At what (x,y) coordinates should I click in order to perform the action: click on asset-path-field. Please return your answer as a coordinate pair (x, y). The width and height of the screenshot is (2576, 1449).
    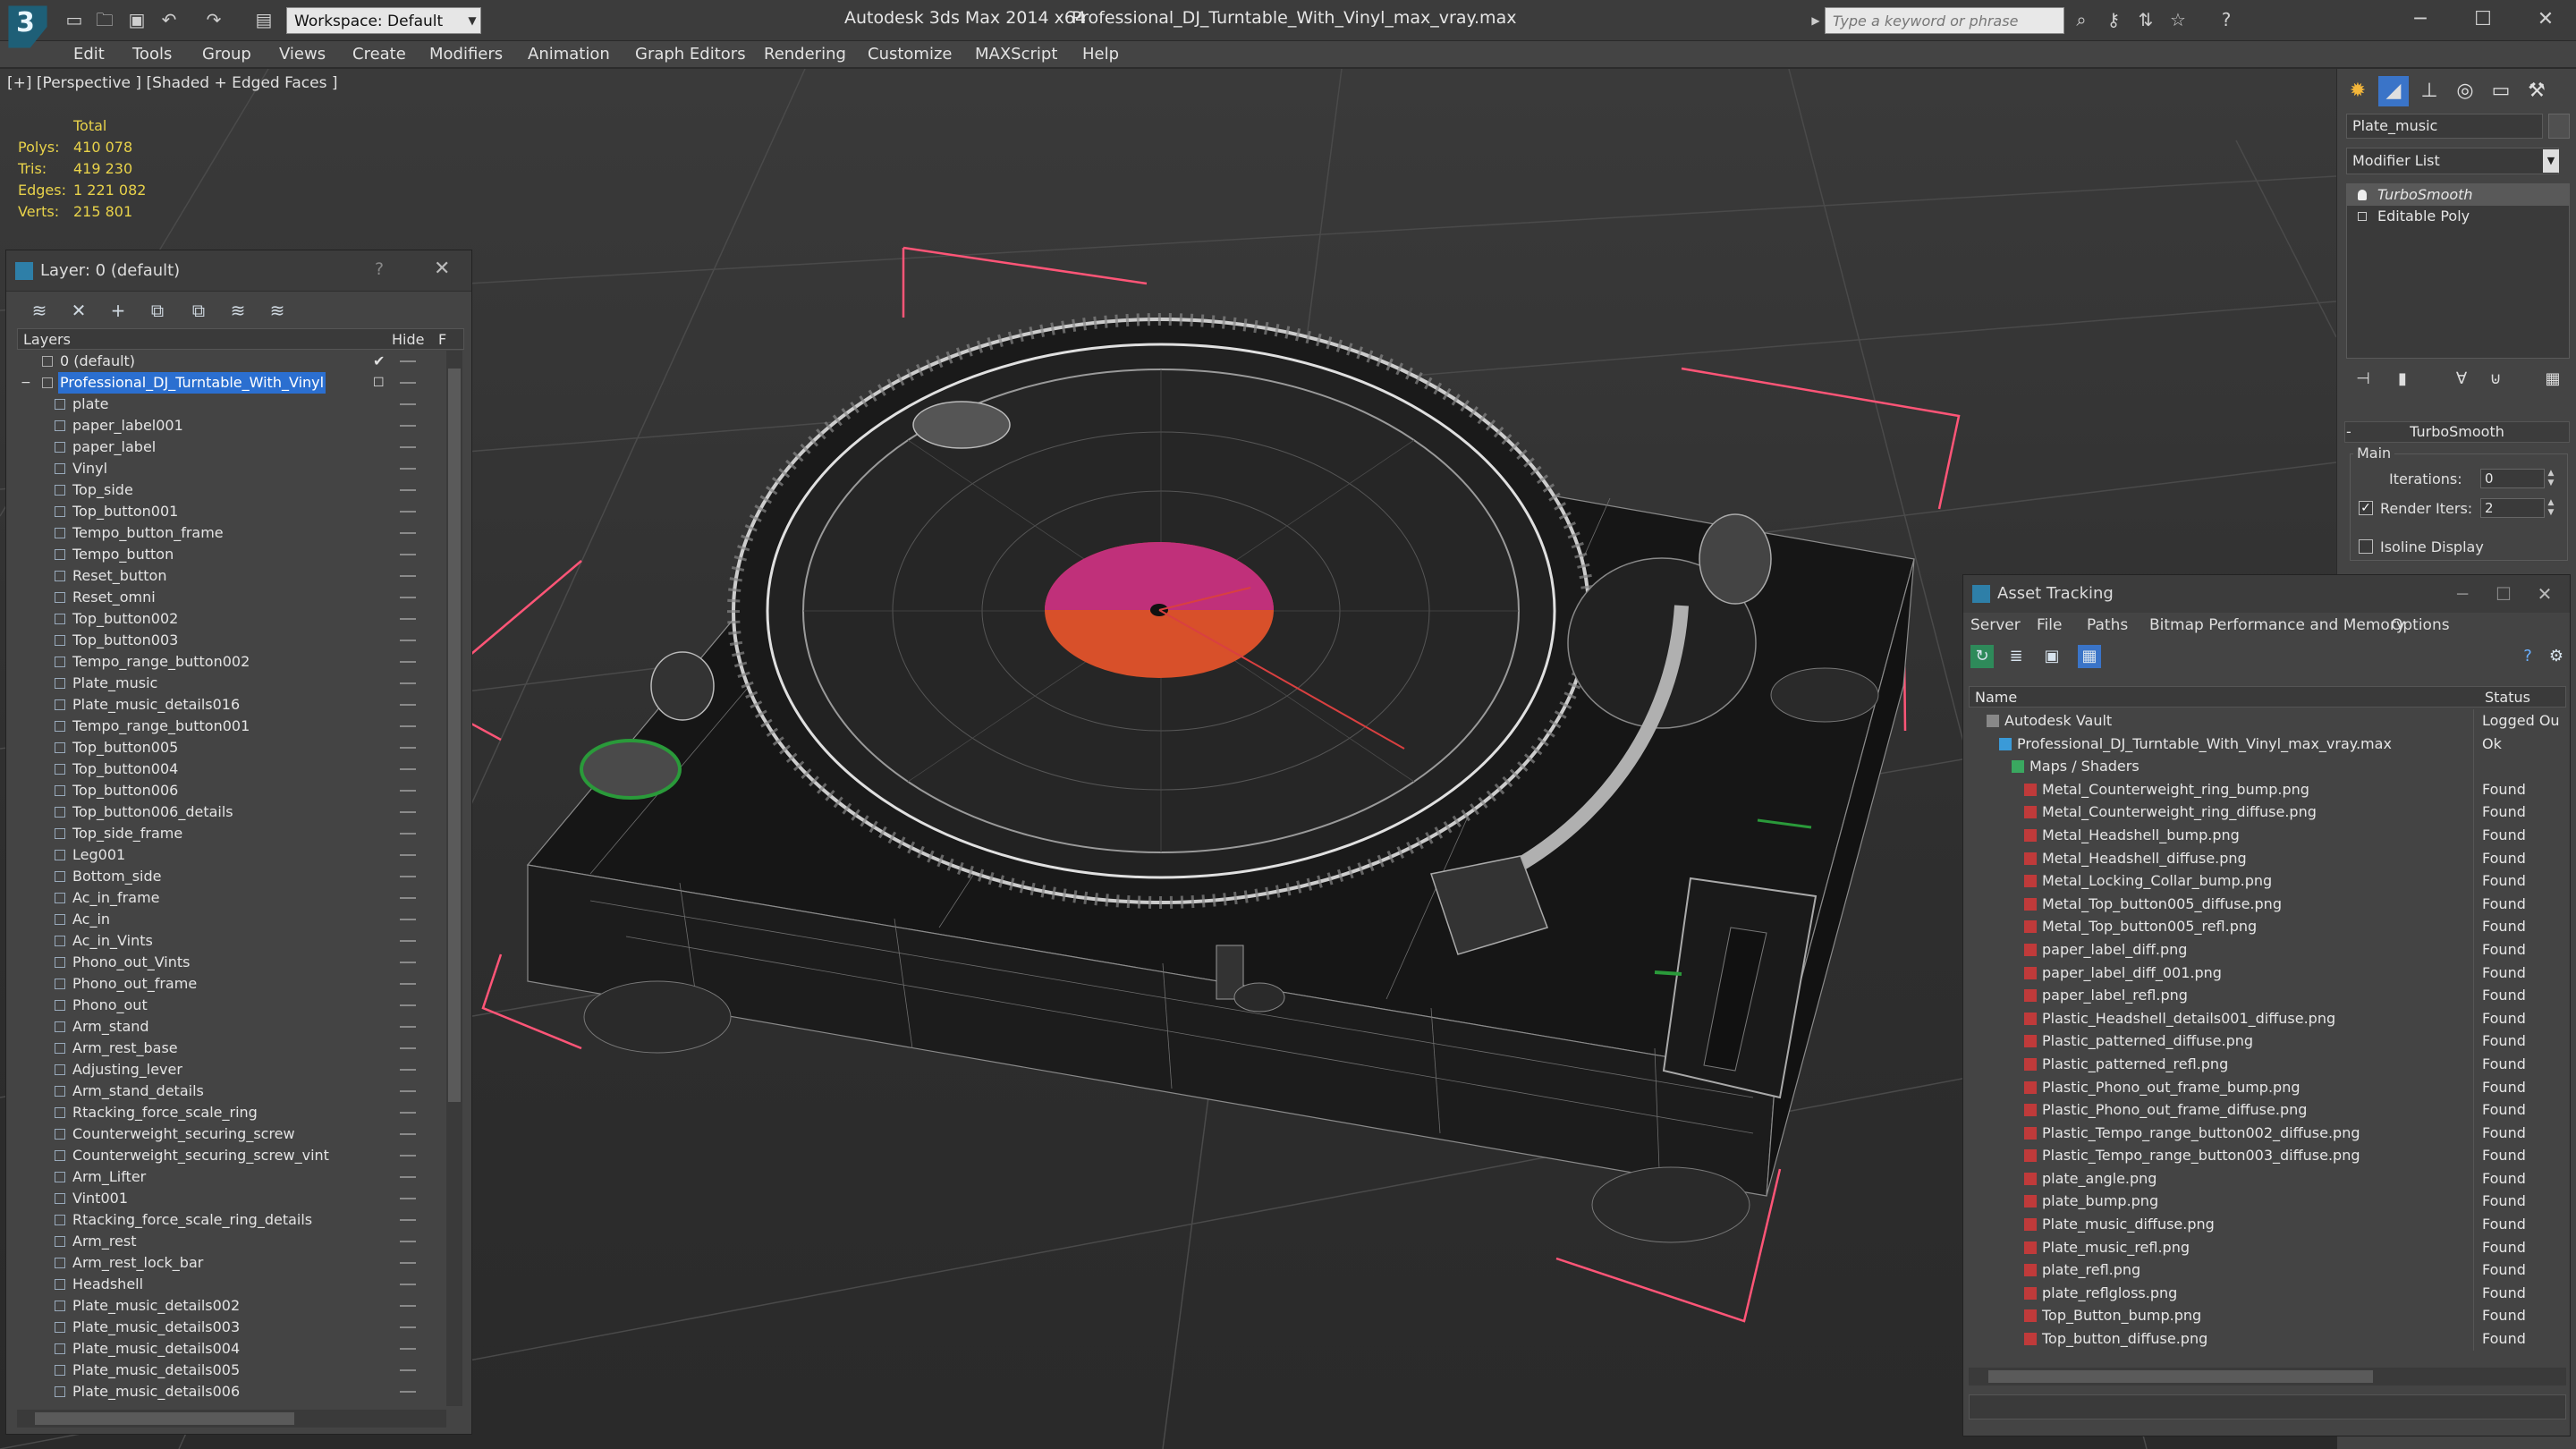
    Looking at the image, I should click on (2267, 1406).